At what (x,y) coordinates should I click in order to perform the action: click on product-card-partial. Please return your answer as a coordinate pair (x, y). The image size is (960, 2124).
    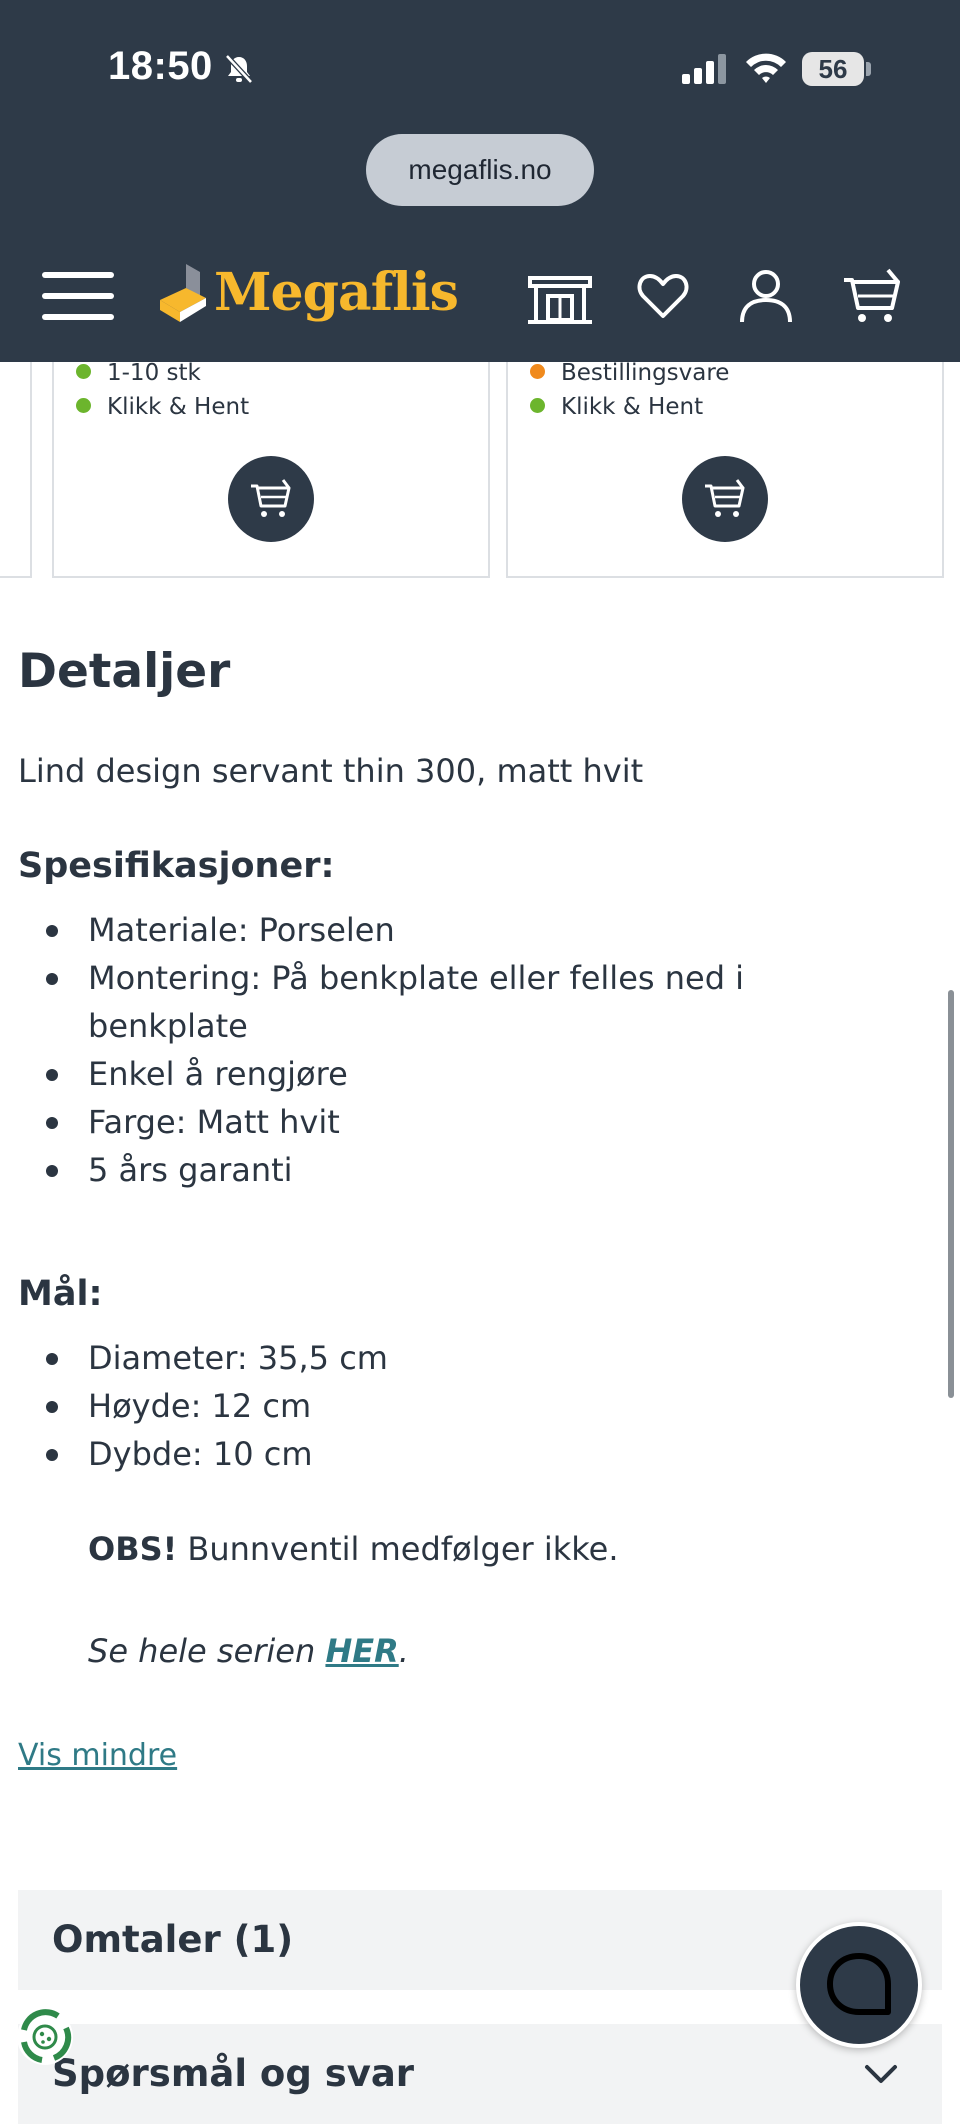
    Looking at the image, I should click on (16, 459).